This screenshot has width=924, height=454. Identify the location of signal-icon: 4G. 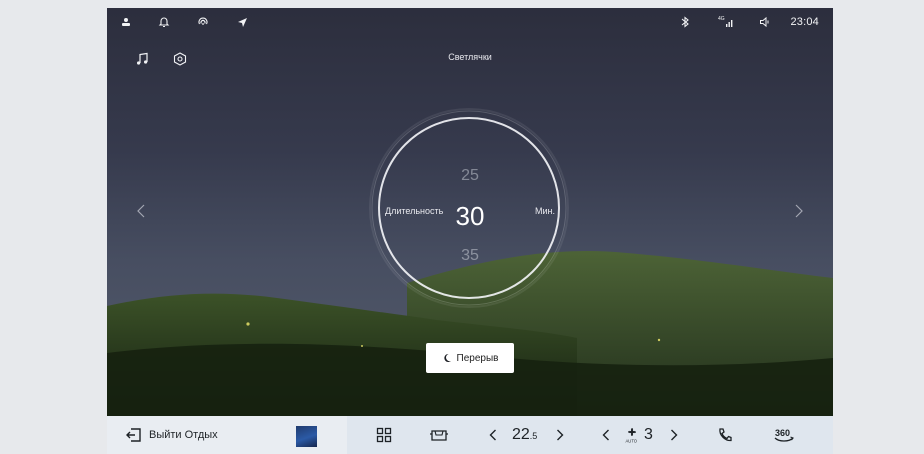
(726, 22).